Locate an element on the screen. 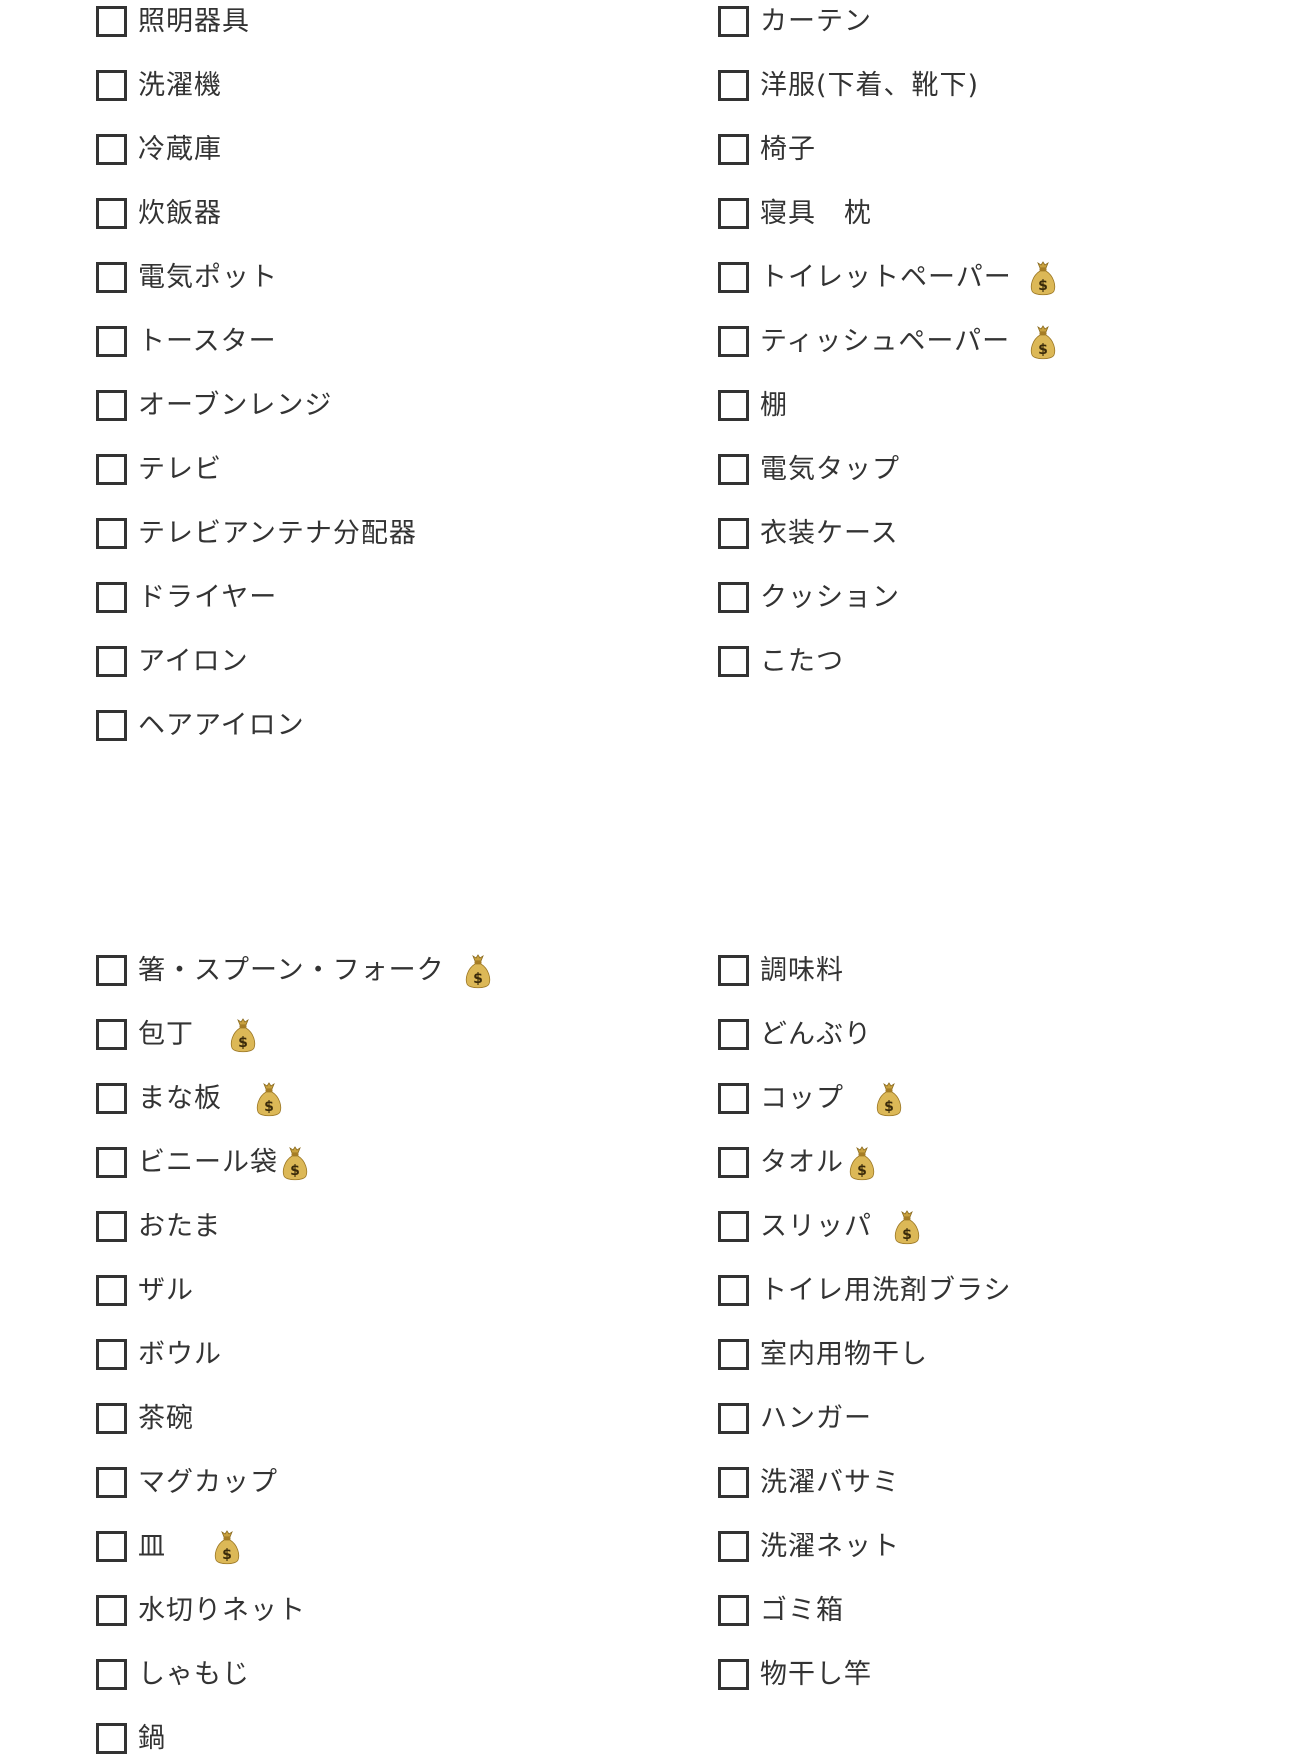  item-label: ゴミ箱 is located at coordinates (802, 1610).